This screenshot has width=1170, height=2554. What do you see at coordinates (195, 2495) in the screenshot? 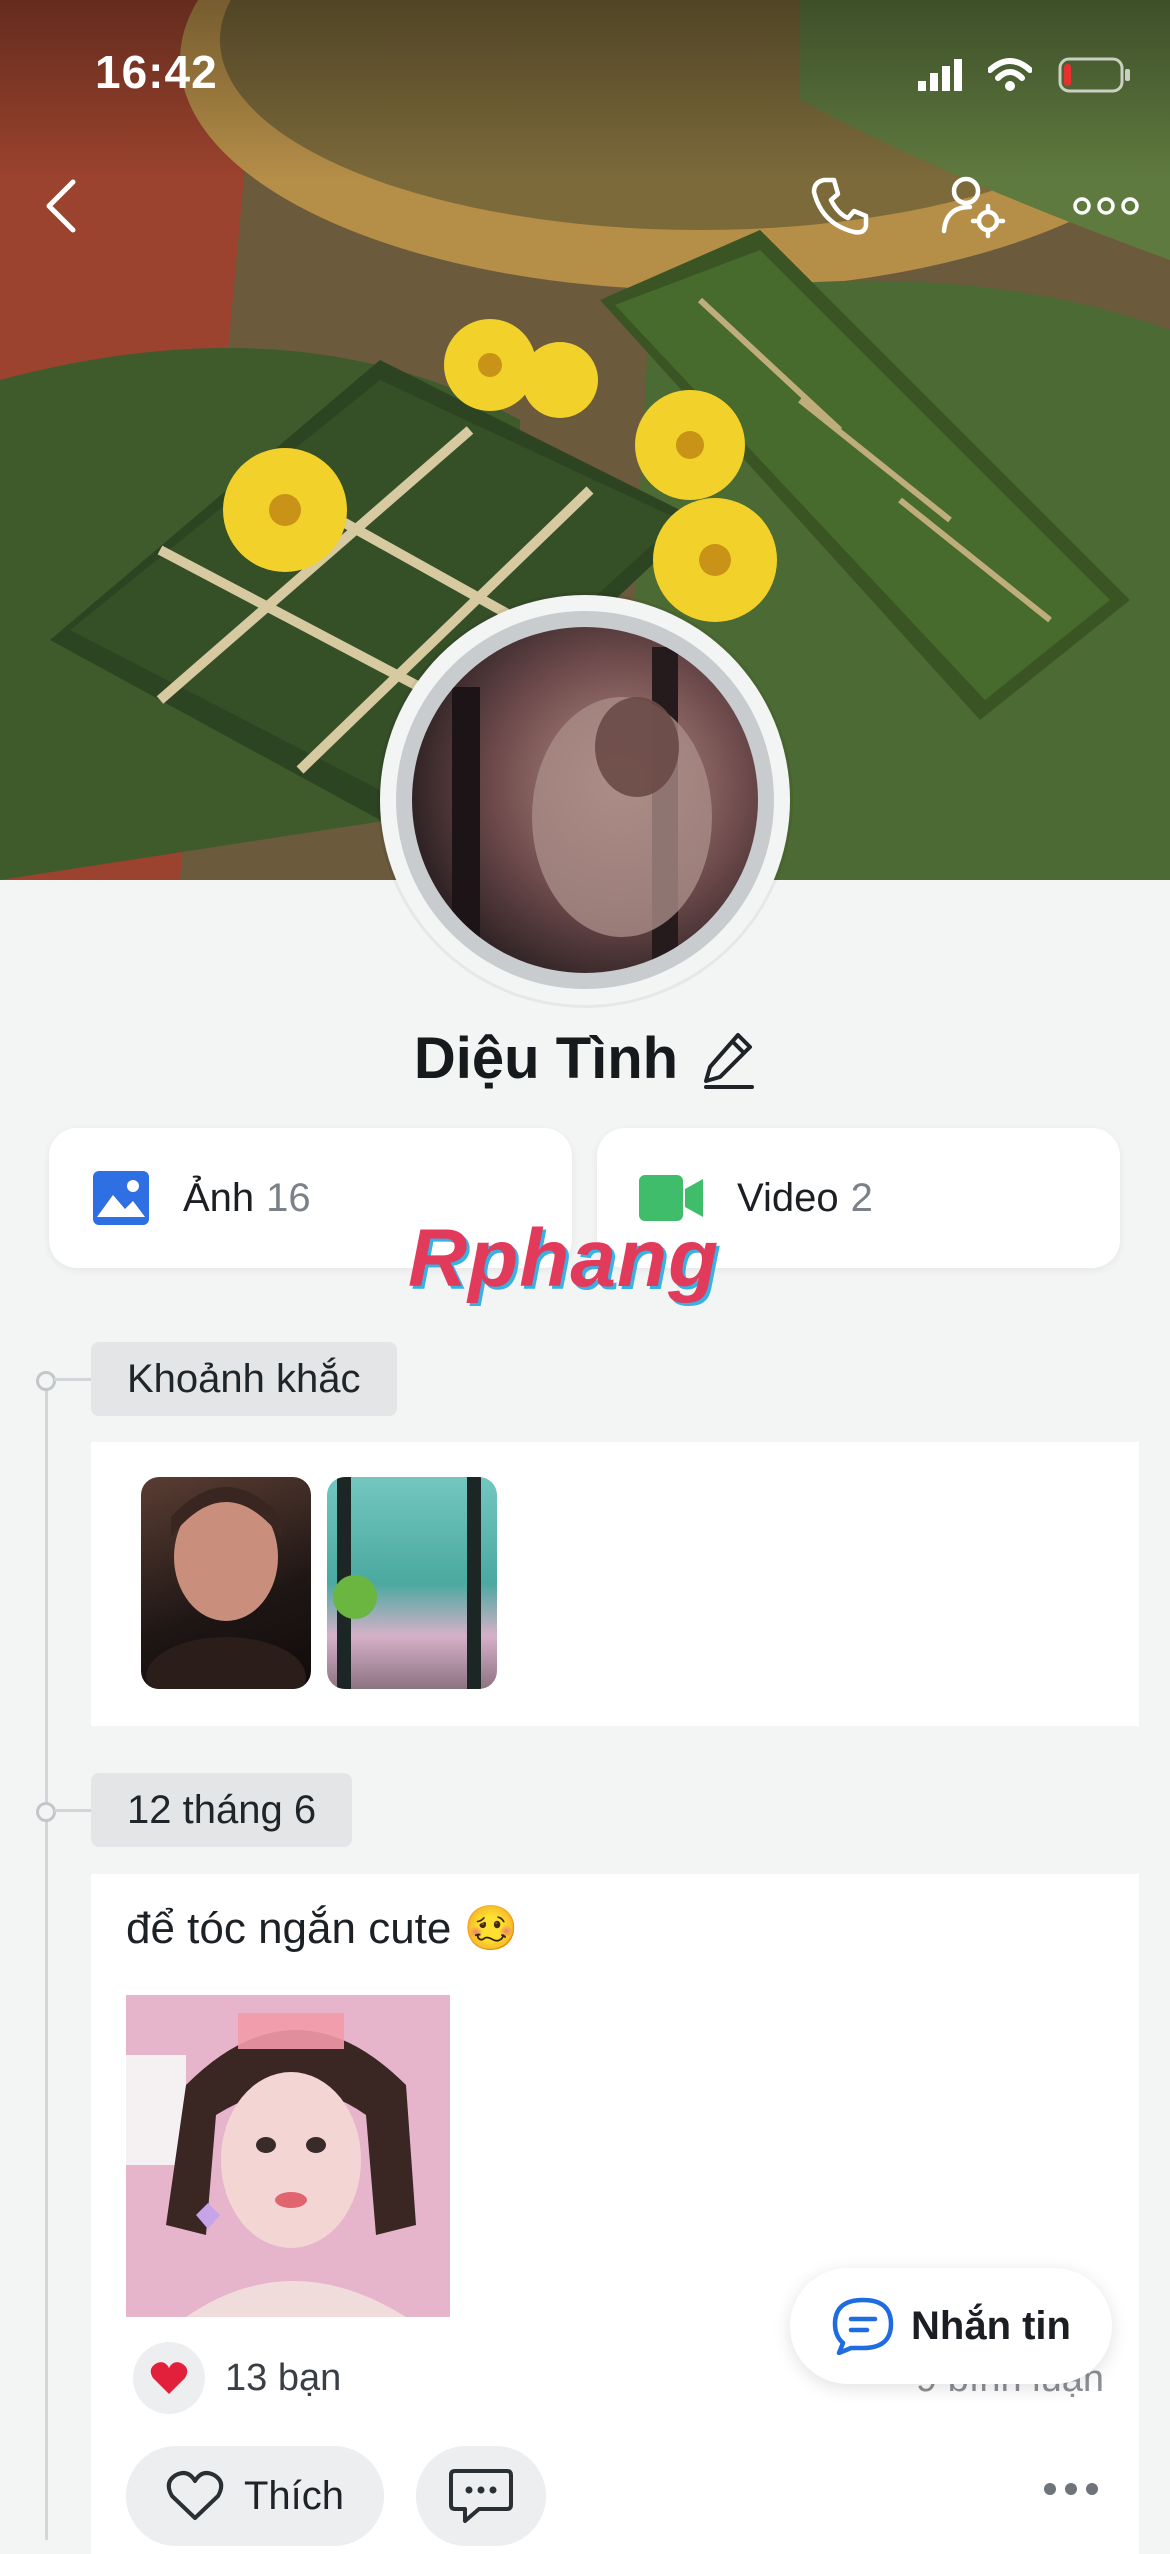
I see `heart-outline-icon` at bounding box center [195, 2495].